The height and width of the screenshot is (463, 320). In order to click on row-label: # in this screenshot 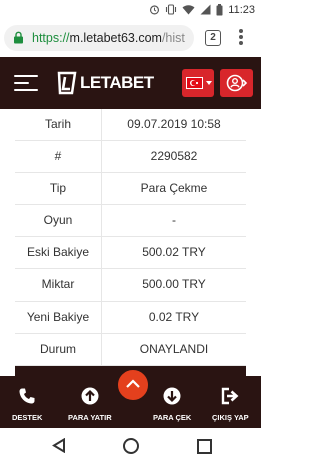, I will do `click(58, 157)`.